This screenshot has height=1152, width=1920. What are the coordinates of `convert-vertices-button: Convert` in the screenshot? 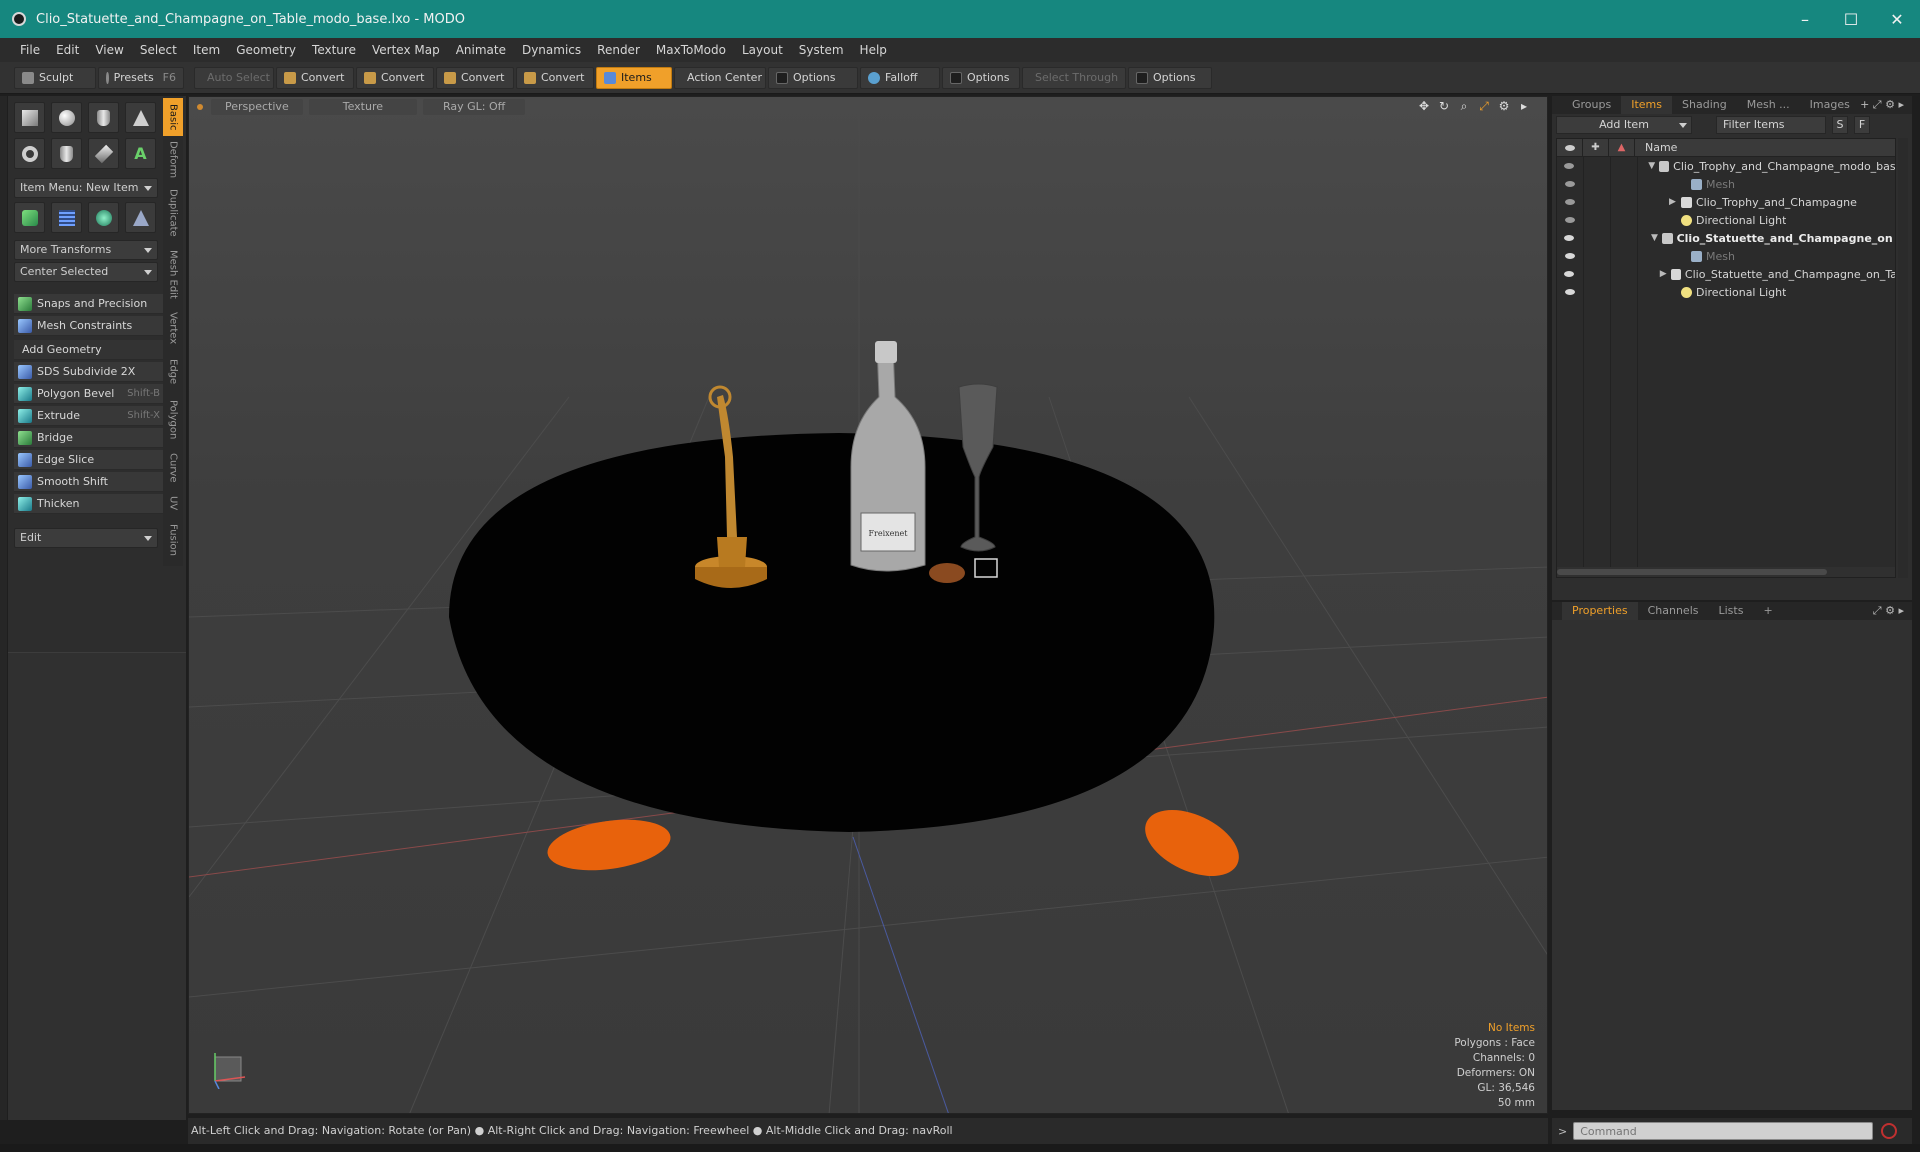 It's located at (315, 77).